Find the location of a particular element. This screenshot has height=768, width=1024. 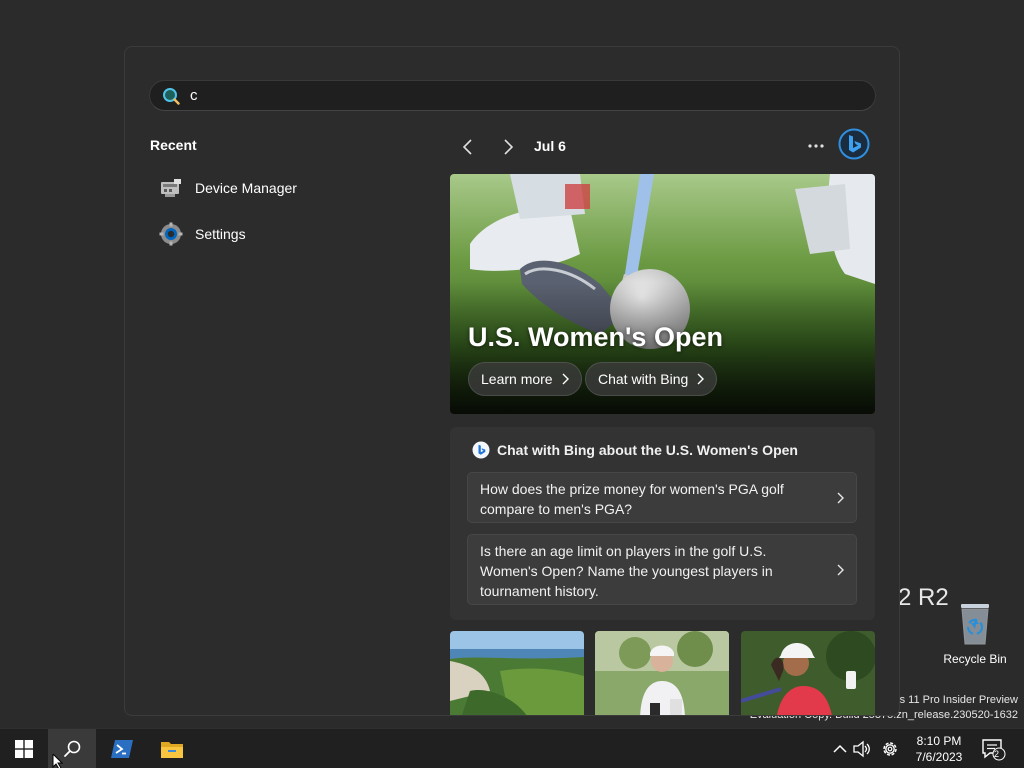

learn-more-label: Learn more is located at coordinates (517, 379).